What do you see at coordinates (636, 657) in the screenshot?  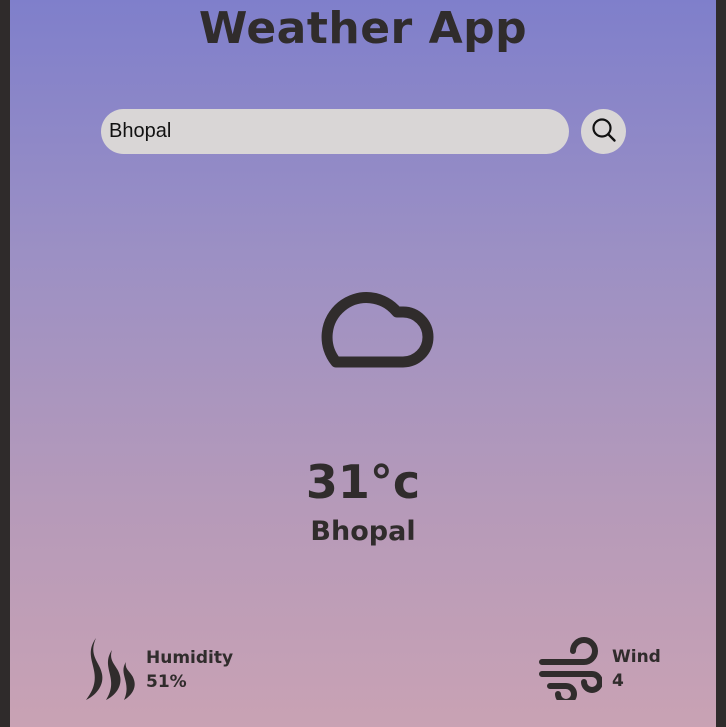 I see `wind-label: Wind` at bounding box center [636, 657].